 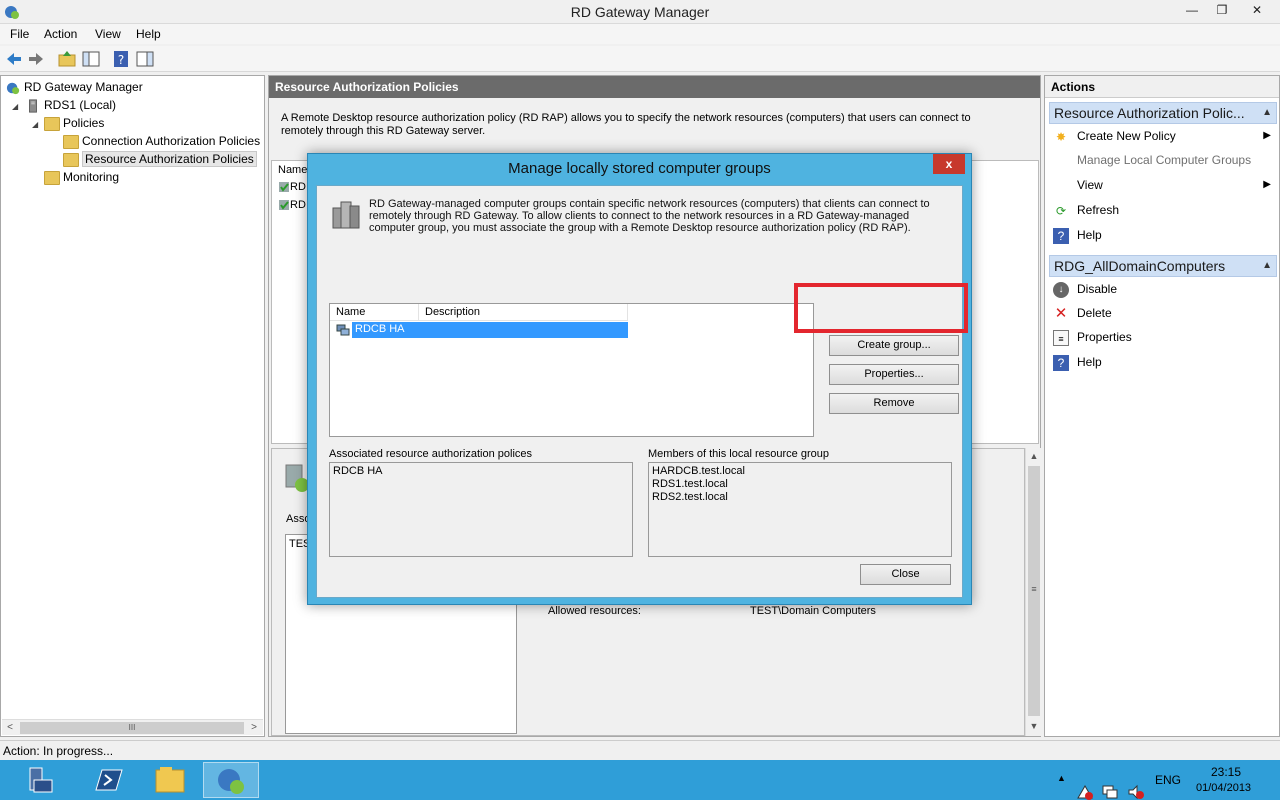 What do you see at coordinates (1192, 10) in the screenshot?
I see `minimize-button: —` at bounding box center [1192, 10].